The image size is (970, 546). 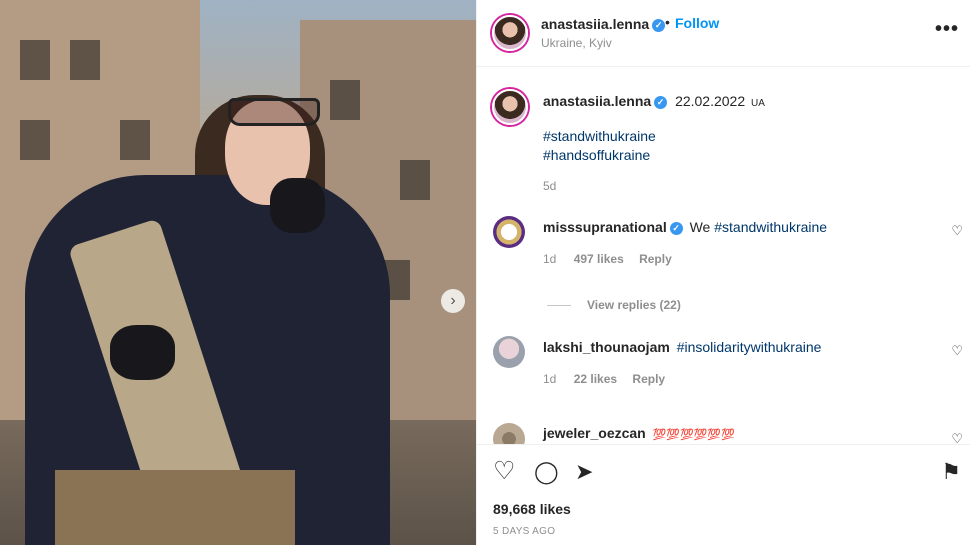 What do you see at coordinates (606, 347) in the screenshot?
I see `comment-username: lakshi_thounaojam` at bounding box center [606, 347].